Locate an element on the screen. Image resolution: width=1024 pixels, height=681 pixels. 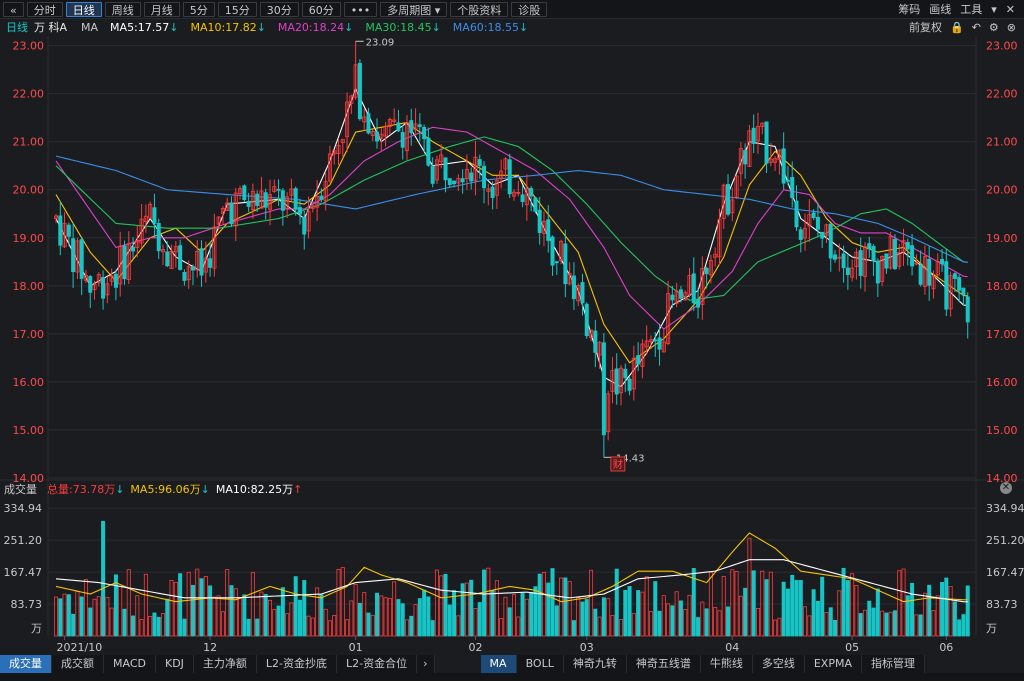
chips-button: 筹码 is located at coordinates (909, 9).